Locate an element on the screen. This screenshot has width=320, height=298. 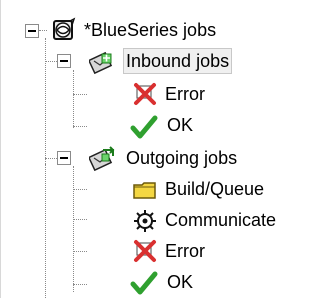
tree-item-communicate: Communicate is located at coordinates (220, 220).